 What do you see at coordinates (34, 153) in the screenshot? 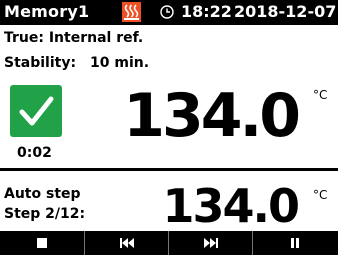
I see `elapsed-time: 0:02` at bounding box center [34, 153].